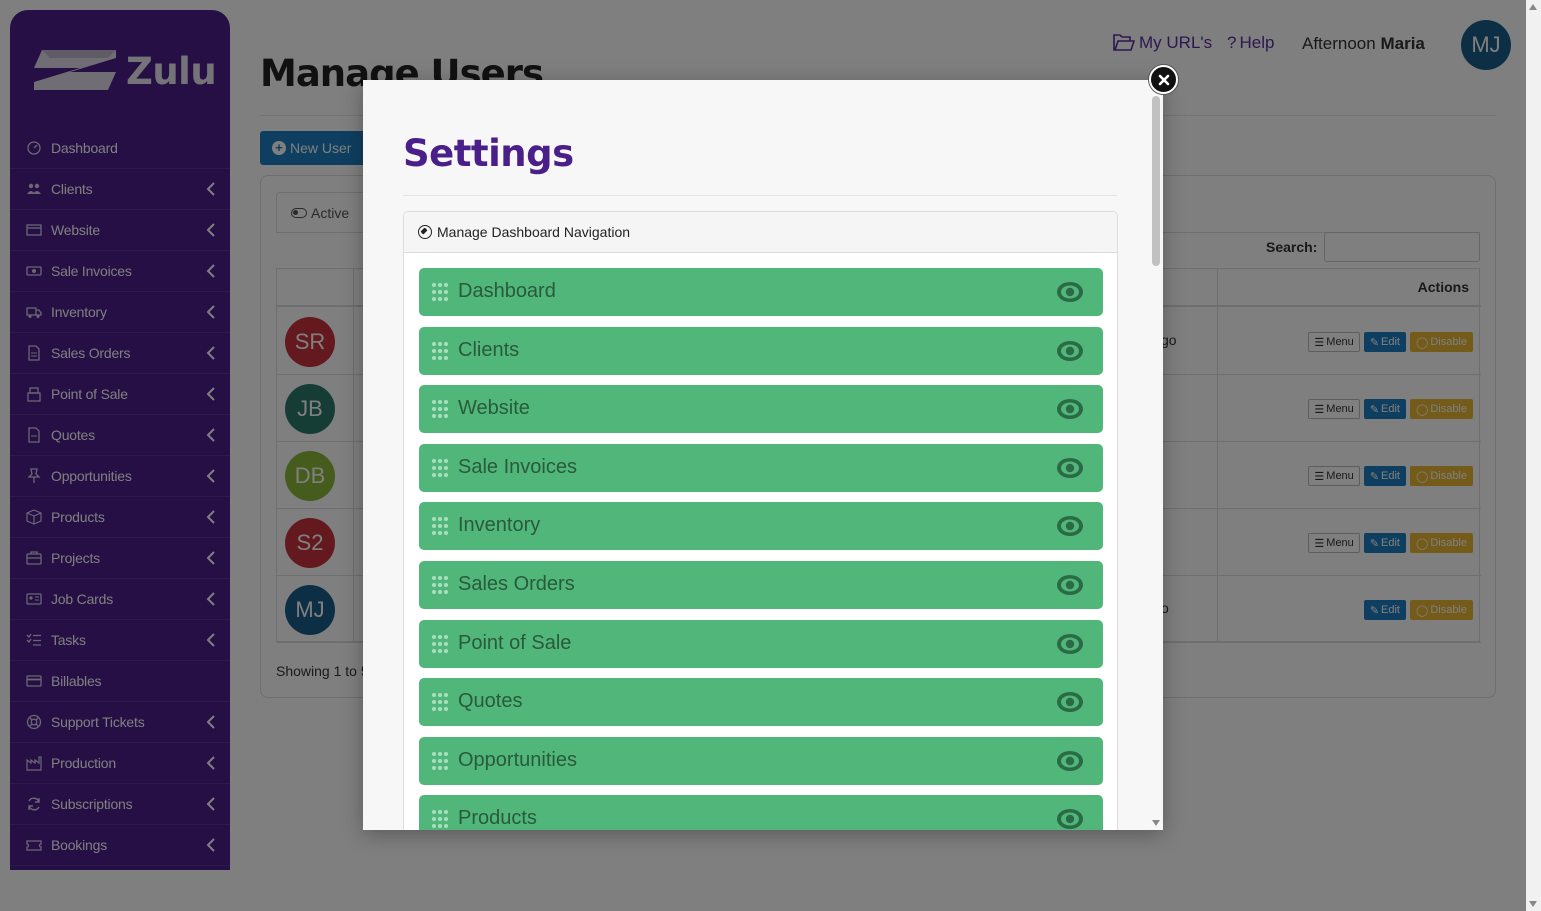 The height and width of the screenshot is (911, 1541). I want to click on nav-setting-label: Website, so click(494, 408).